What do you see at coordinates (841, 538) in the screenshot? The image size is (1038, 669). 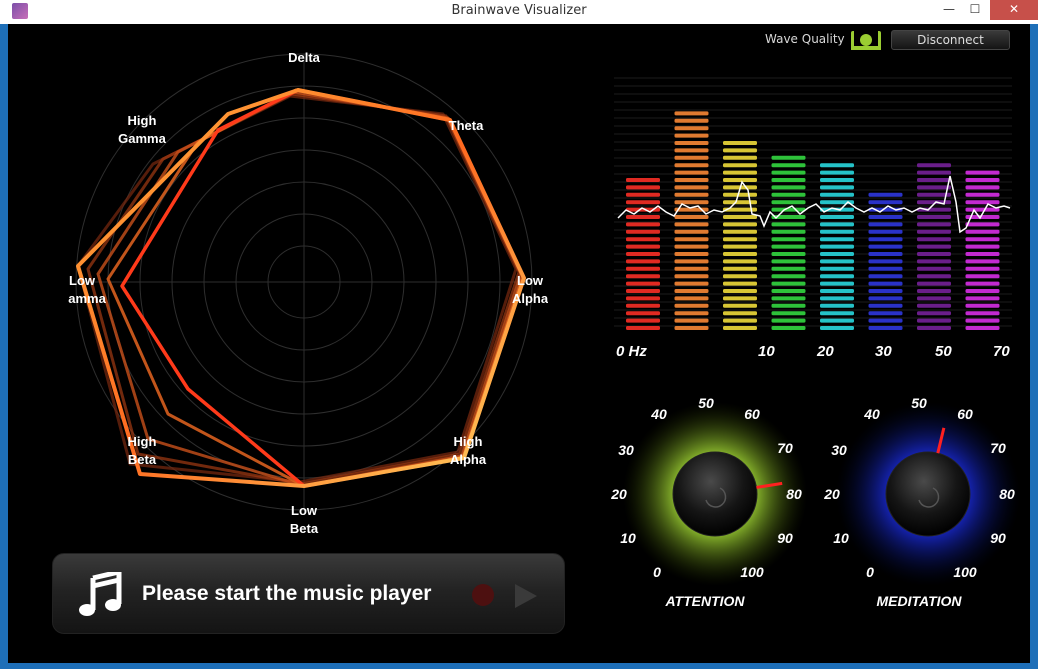 I see `meditation-tick-10: 10` at bounding box center [841, 538].